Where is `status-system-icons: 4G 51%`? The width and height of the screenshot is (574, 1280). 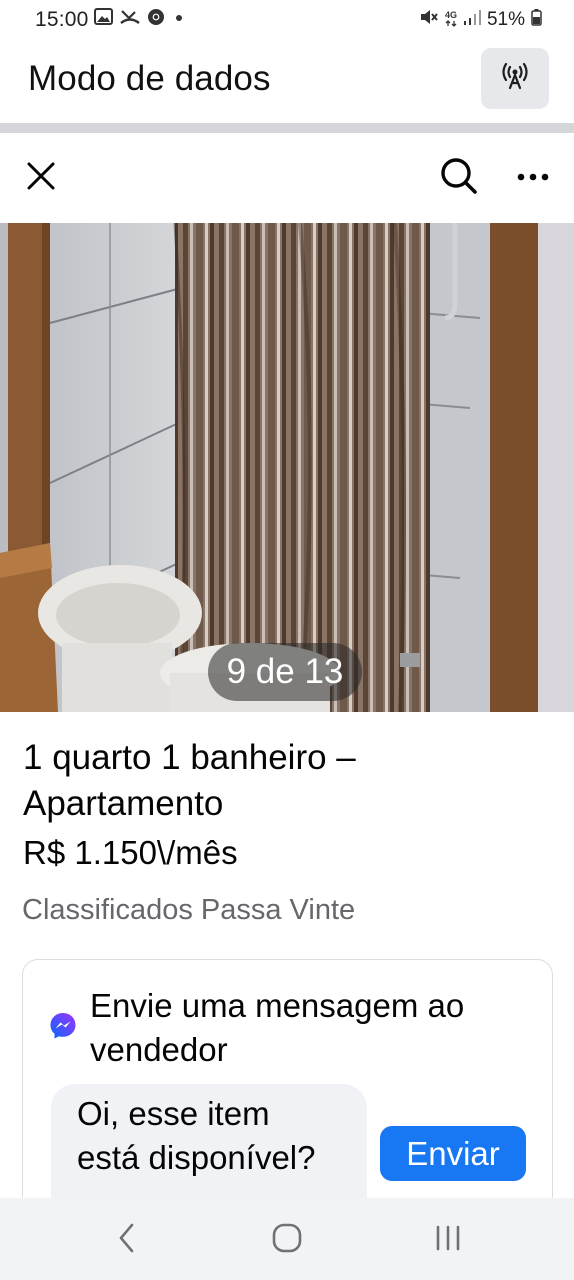 status-system-icons: 4G 51% is located at coordinates (480, 20).